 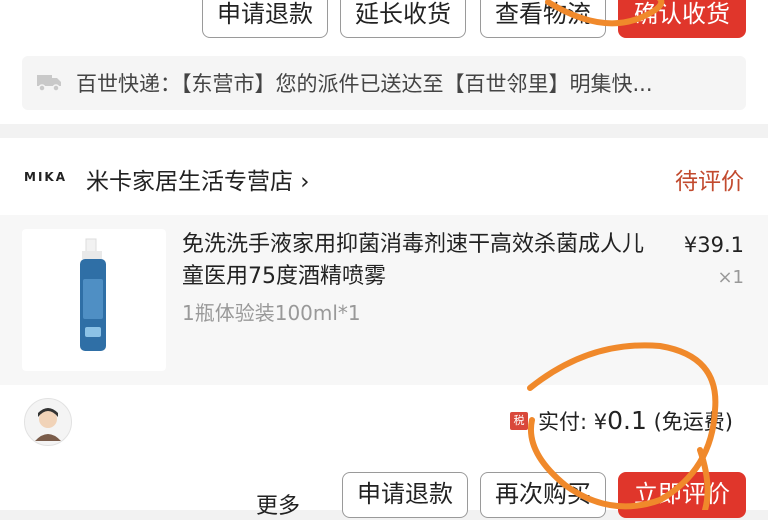 What do you see at coordinates (278, 504) in the screenshot?
I see `more-link: 更多` at bounding box center [278, 504].